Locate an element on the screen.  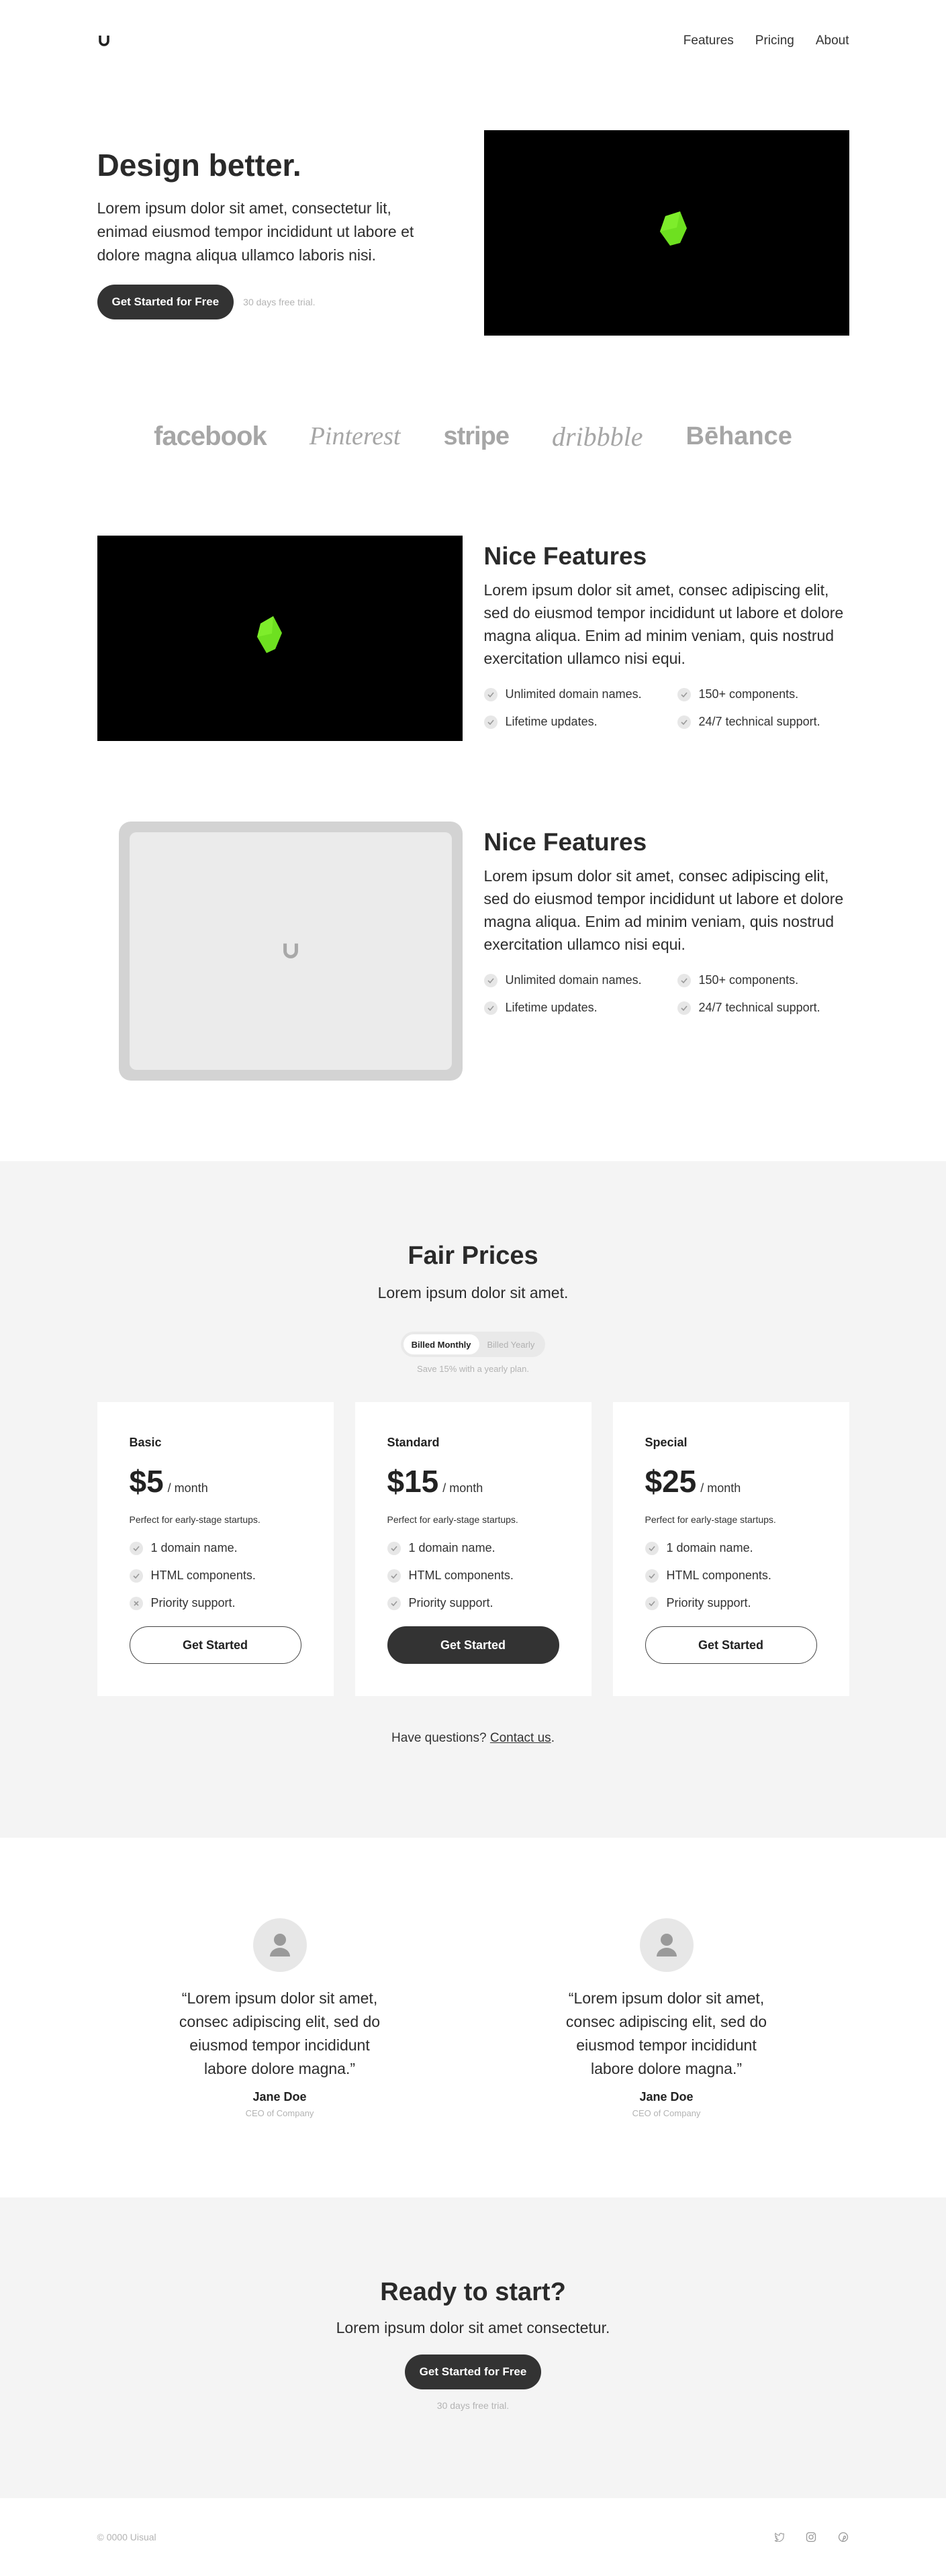
social-links is located at coordinates (811, 2537).